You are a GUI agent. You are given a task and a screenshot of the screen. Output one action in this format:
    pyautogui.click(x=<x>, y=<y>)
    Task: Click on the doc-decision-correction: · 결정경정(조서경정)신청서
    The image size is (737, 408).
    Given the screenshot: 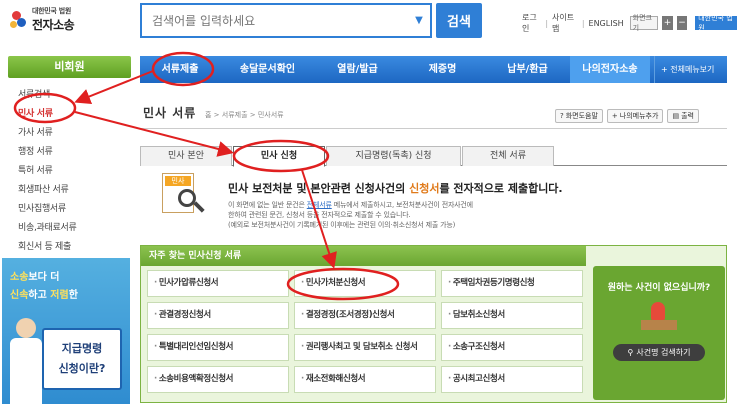 What is the action you would take?
    pyautogui.click(x=365, y=315)
    